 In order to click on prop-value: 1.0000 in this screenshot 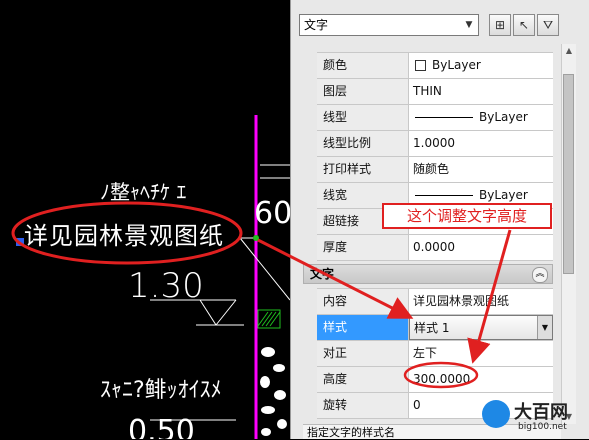, I will do `click(481, 143)`.